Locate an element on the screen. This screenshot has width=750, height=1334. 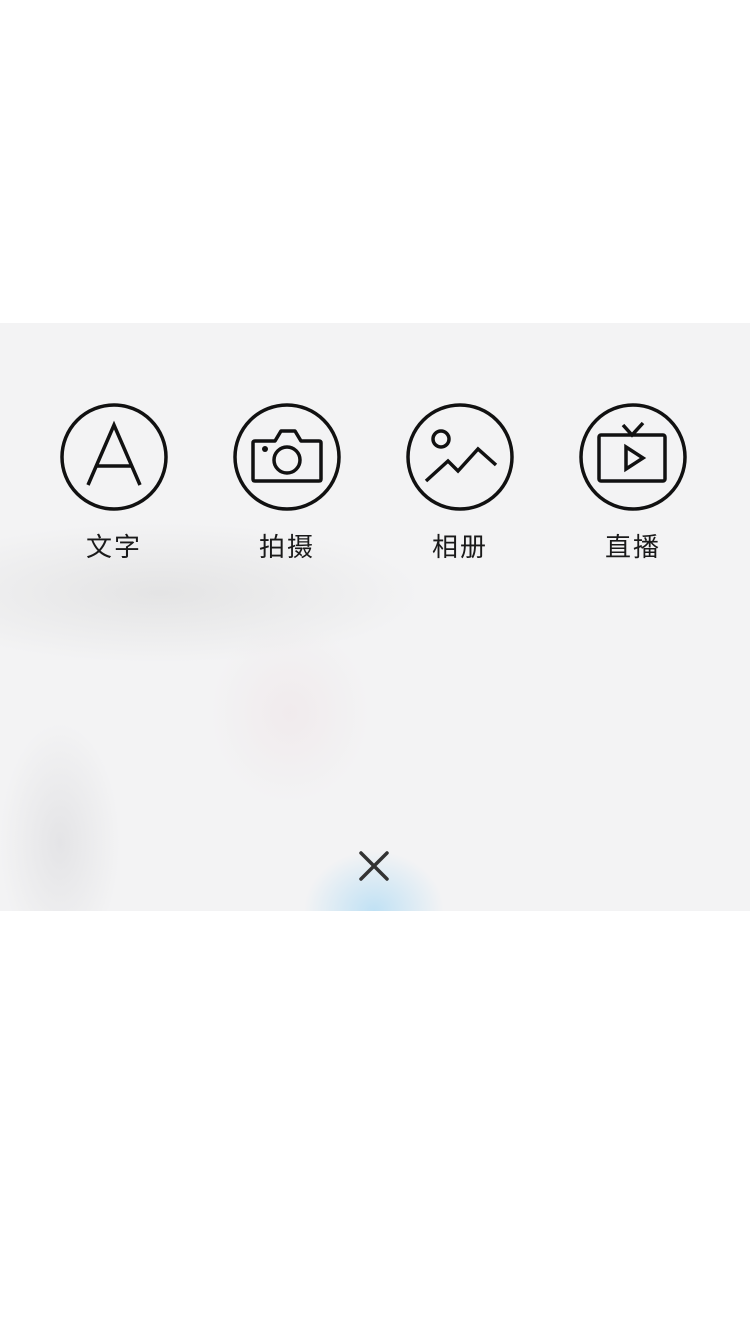
camera-icon is located at coordinates (287, 457).